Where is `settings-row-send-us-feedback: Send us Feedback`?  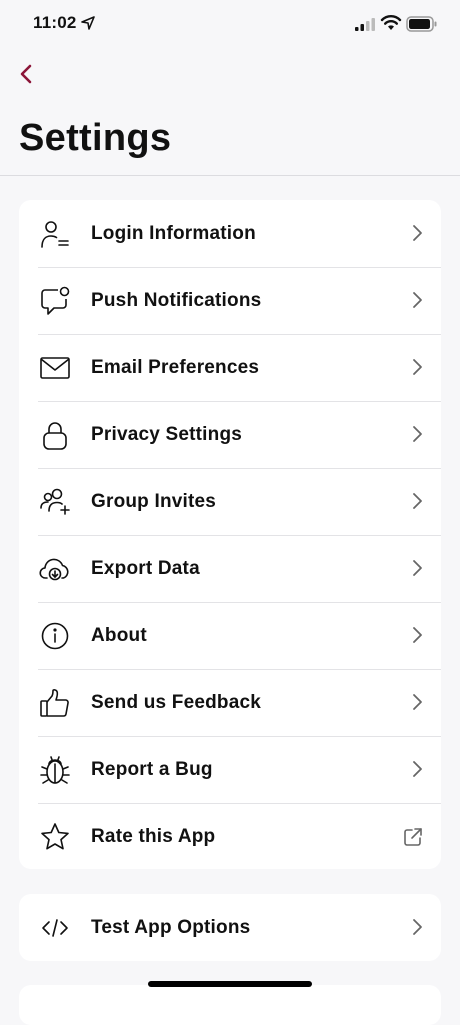
settings-row-send-us-feedback: Send us Feedback is located at coordinates (230, 702).